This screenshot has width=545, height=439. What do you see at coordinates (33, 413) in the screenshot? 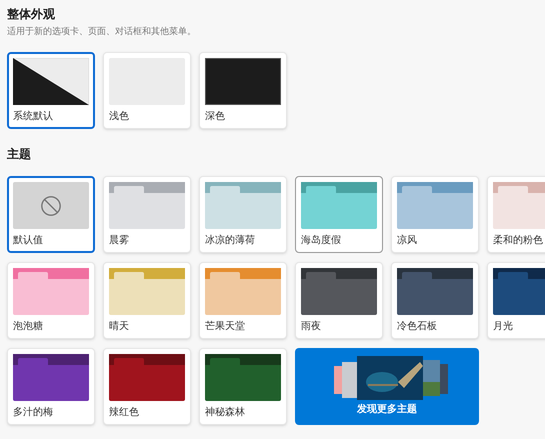
I see `theme-label: 多汁的梅` at bounding box center [33, 413].